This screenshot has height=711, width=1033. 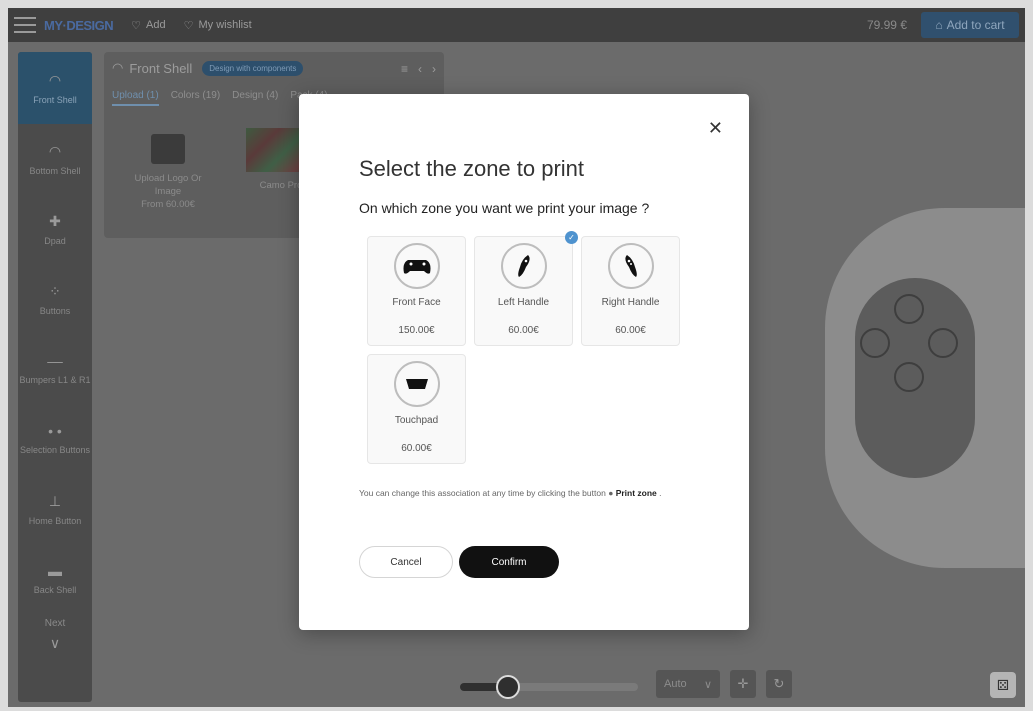 What do you see at coordinates (939, 25) in the screenshot?
I see `cart-icon: ⌂` at bounding box center [939, 25].